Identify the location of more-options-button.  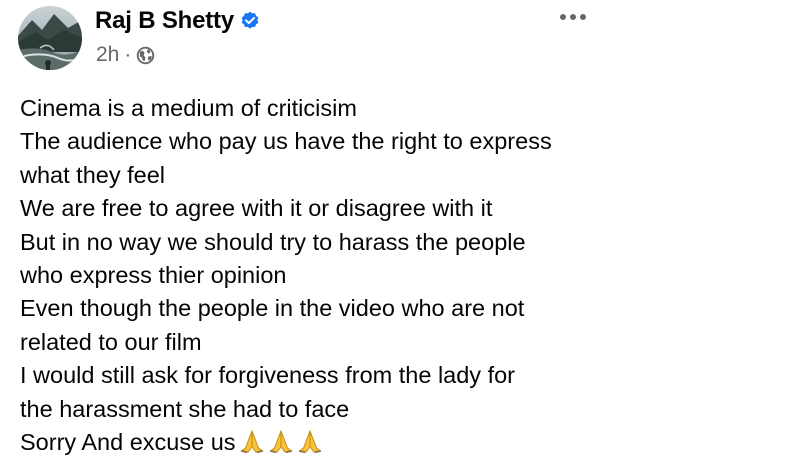
(573, 17).